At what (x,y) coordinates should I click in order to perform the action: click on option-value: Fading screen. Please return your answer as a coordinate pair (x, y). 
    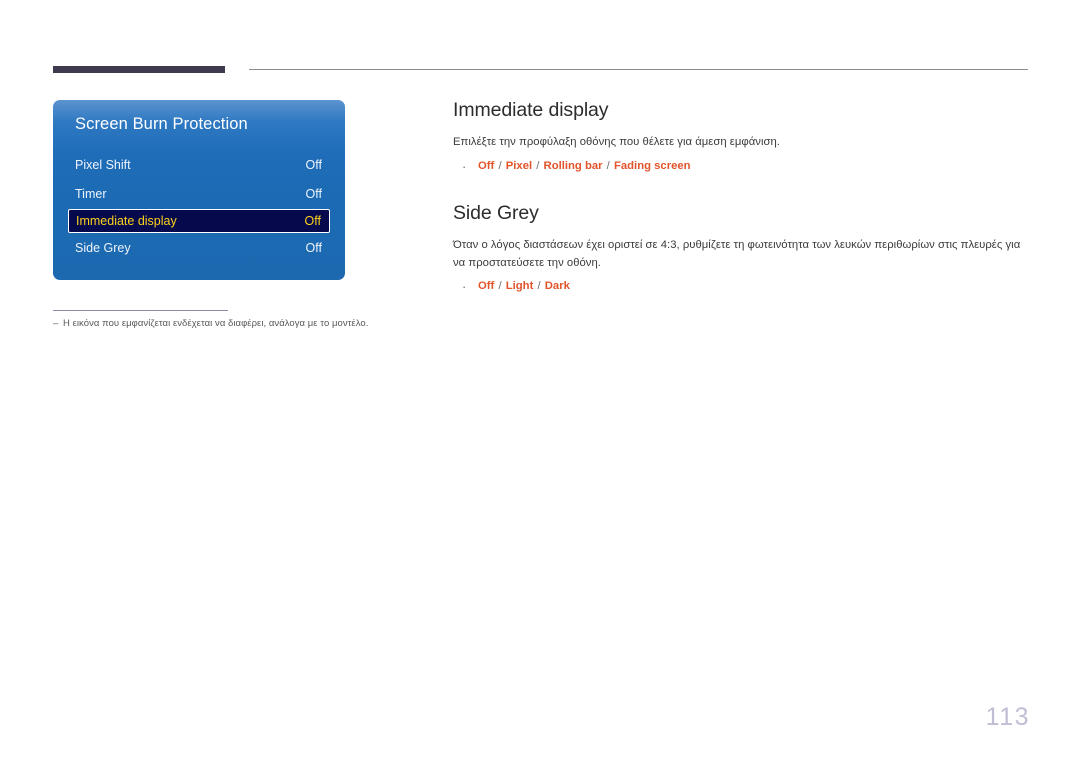
    Looking at the image, I should click on (652, 165).